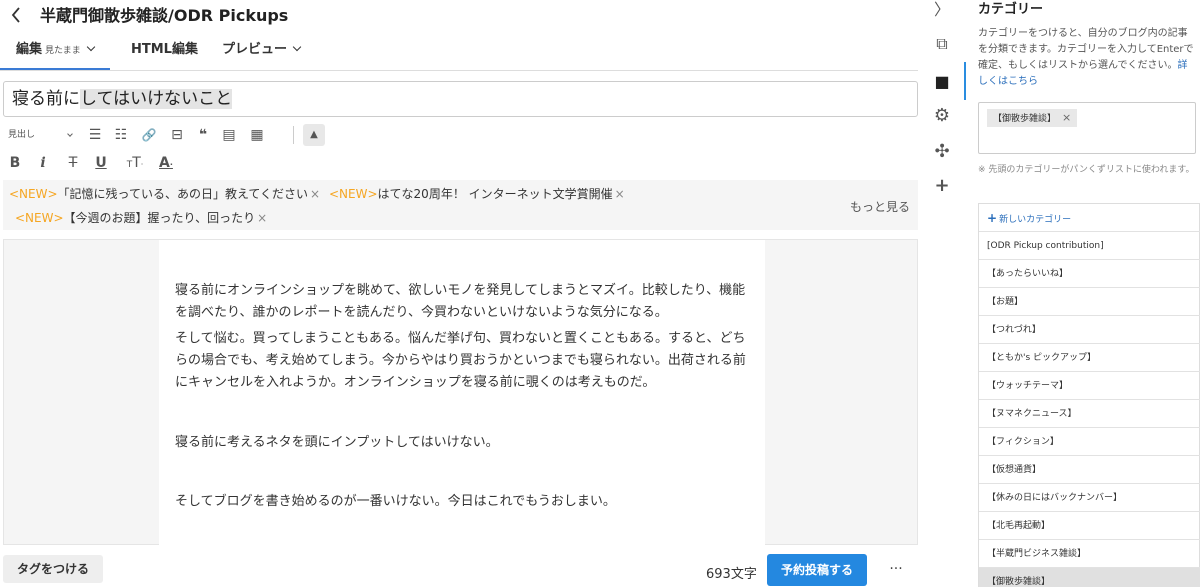  I want to click on back-button, so click(18, 16).